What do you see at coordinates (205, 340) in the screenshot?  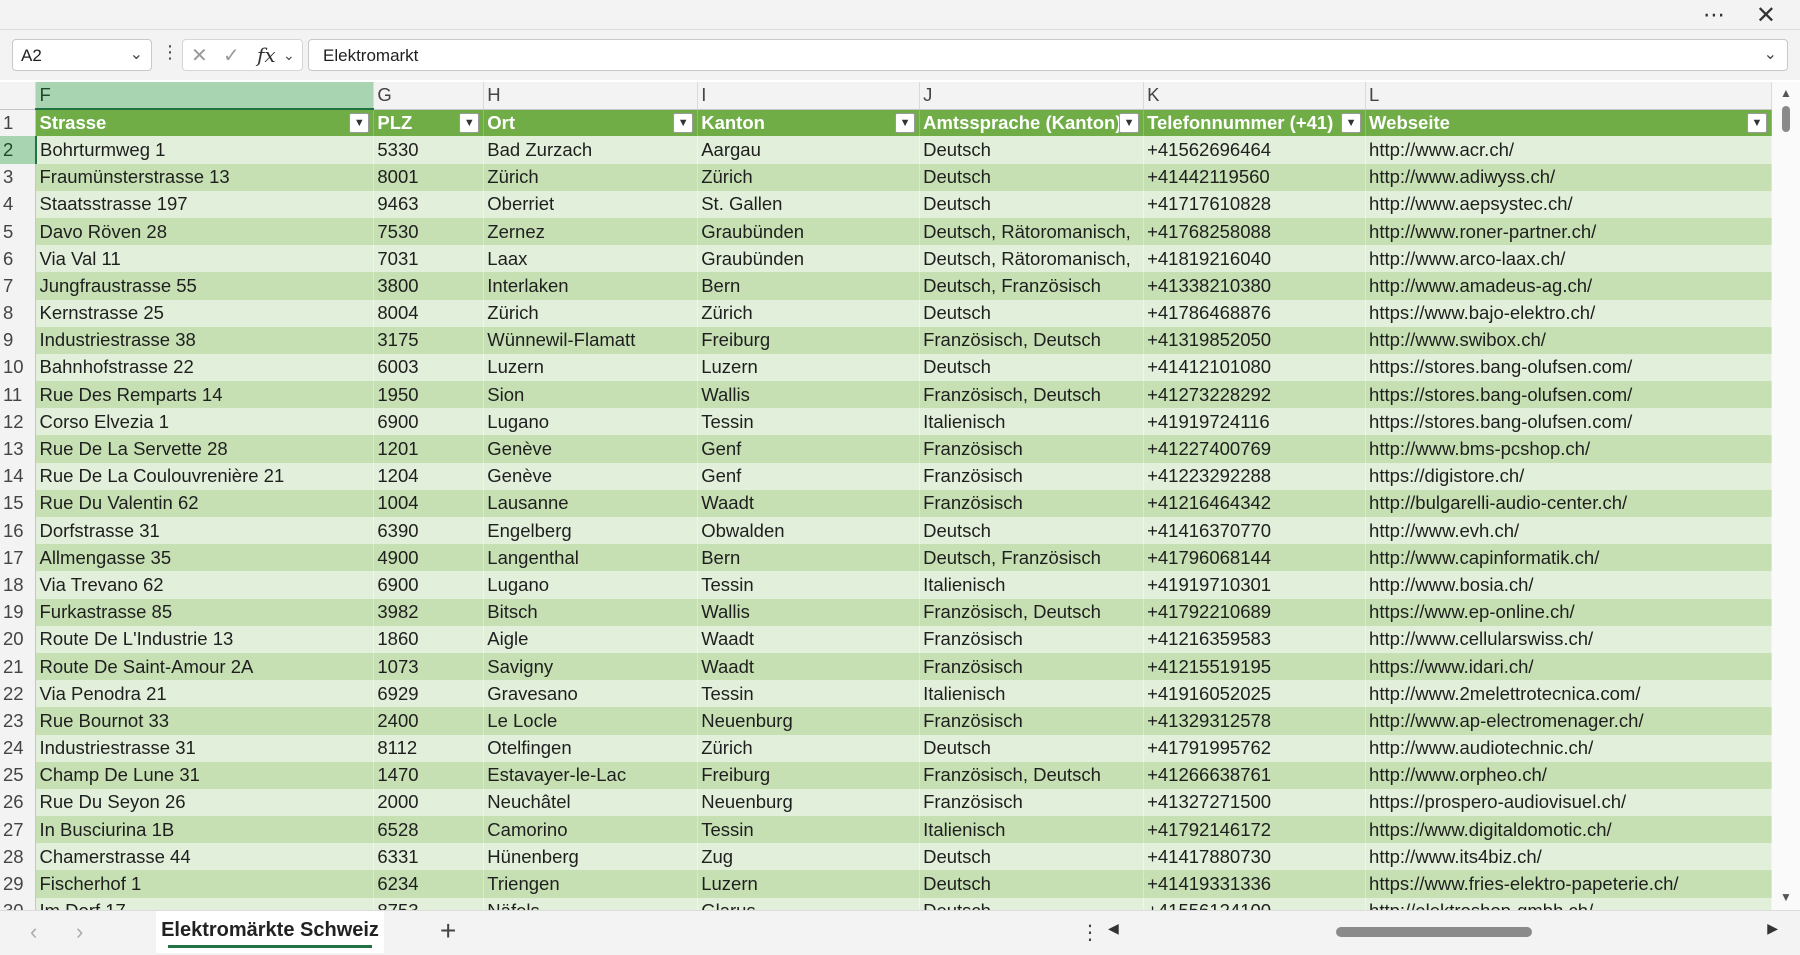 I see `cell: Industriestrasse 38` at bounding box center [205, 340].